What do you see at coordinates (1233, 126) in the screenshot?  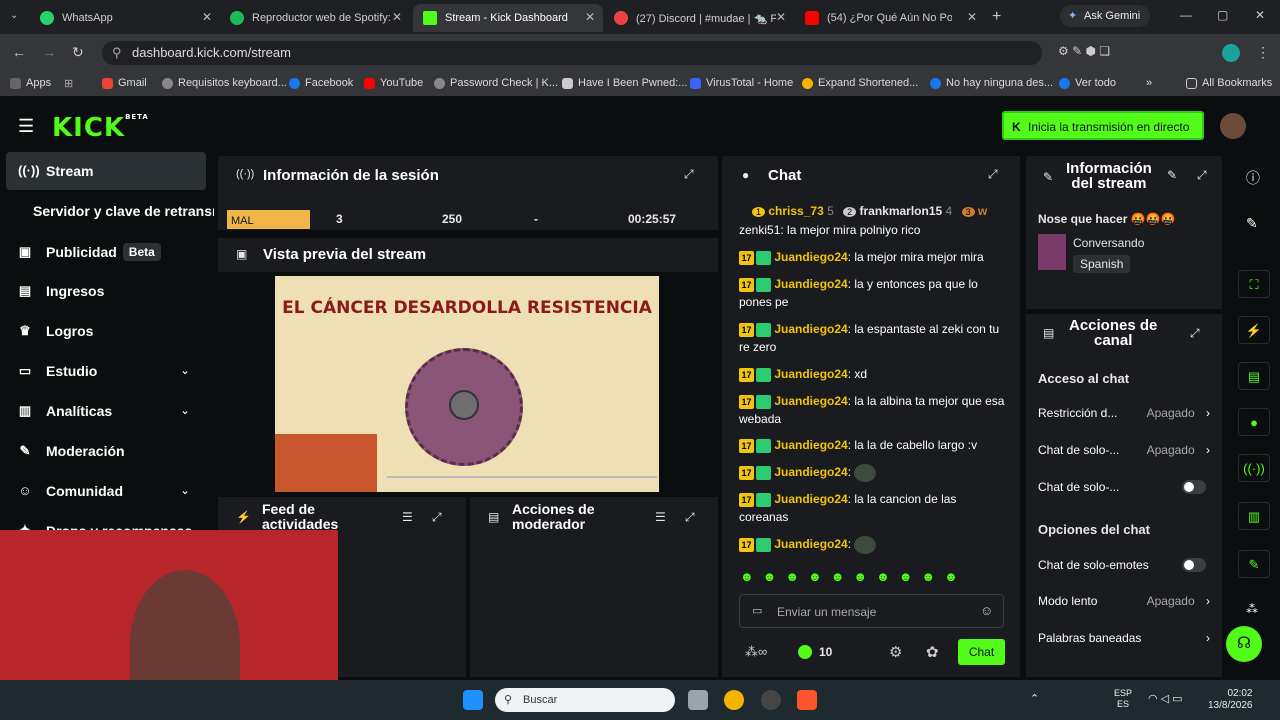 I see `user-avatar` at bounding box center [1233, 126].